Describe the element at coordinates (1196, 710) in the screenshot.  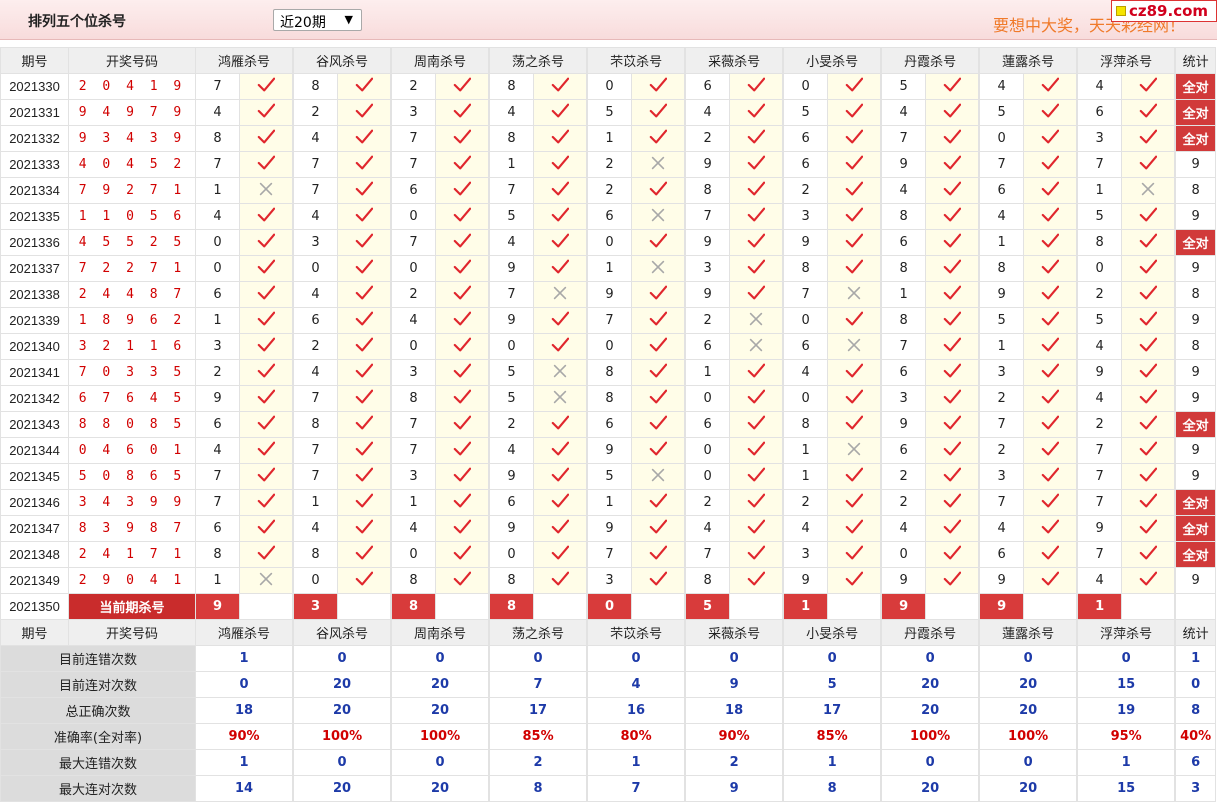
I see `summary-stat: 8` at that location.